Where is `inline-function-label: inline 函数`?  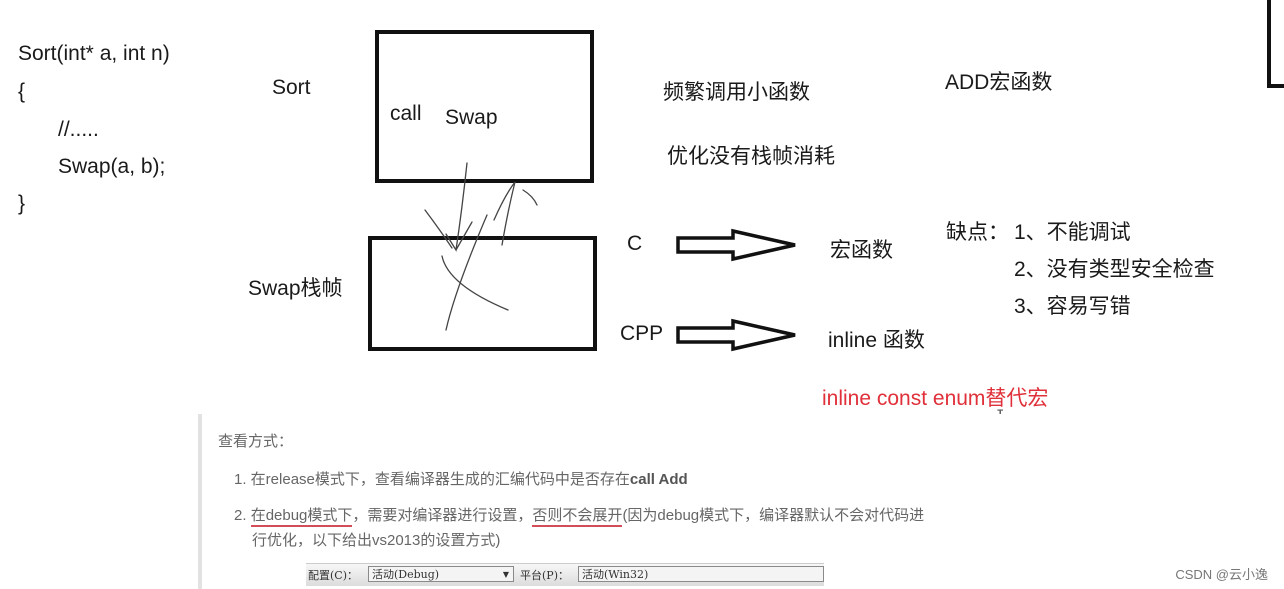 inline-function-label: inline 函数 is located at coordinates (876, 340).